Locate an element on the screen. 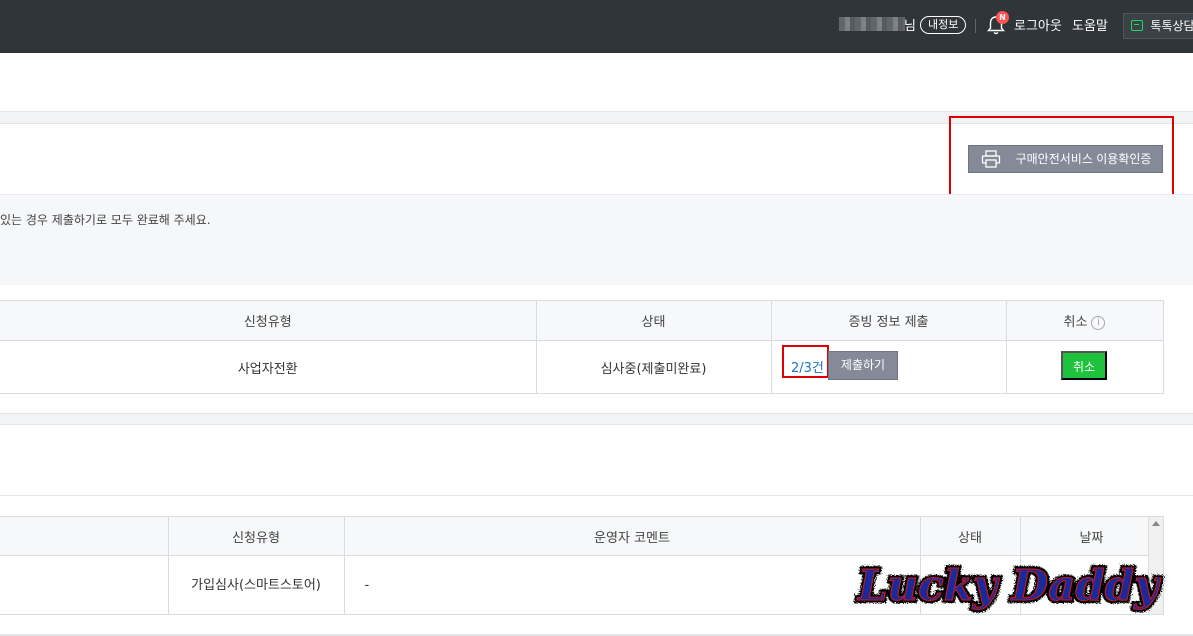 Image resolution: width=1193 pixels, height=636 pixels. talk-consult-button: 톡톡상담 is located at coordinates (1158, 26).